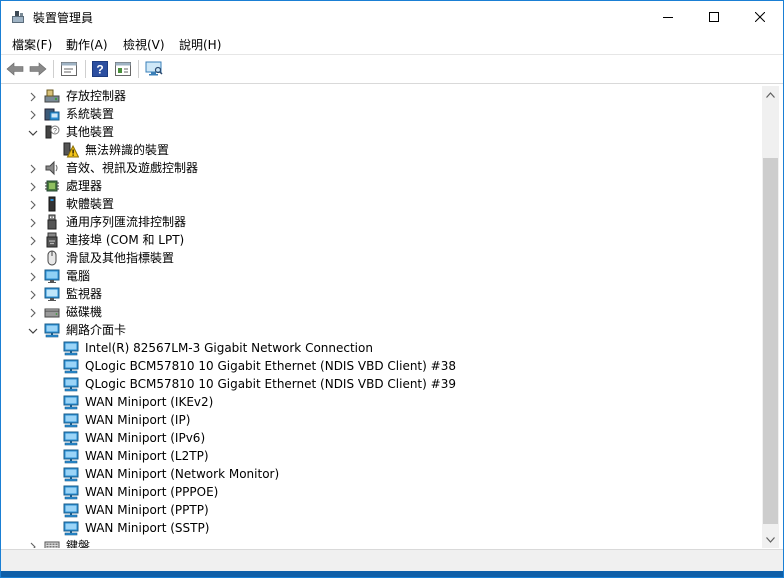 Image resolution: width=784 pixels, height=578 pixels. I want to click on menu-view: 檢視(V), so click(144, 44).